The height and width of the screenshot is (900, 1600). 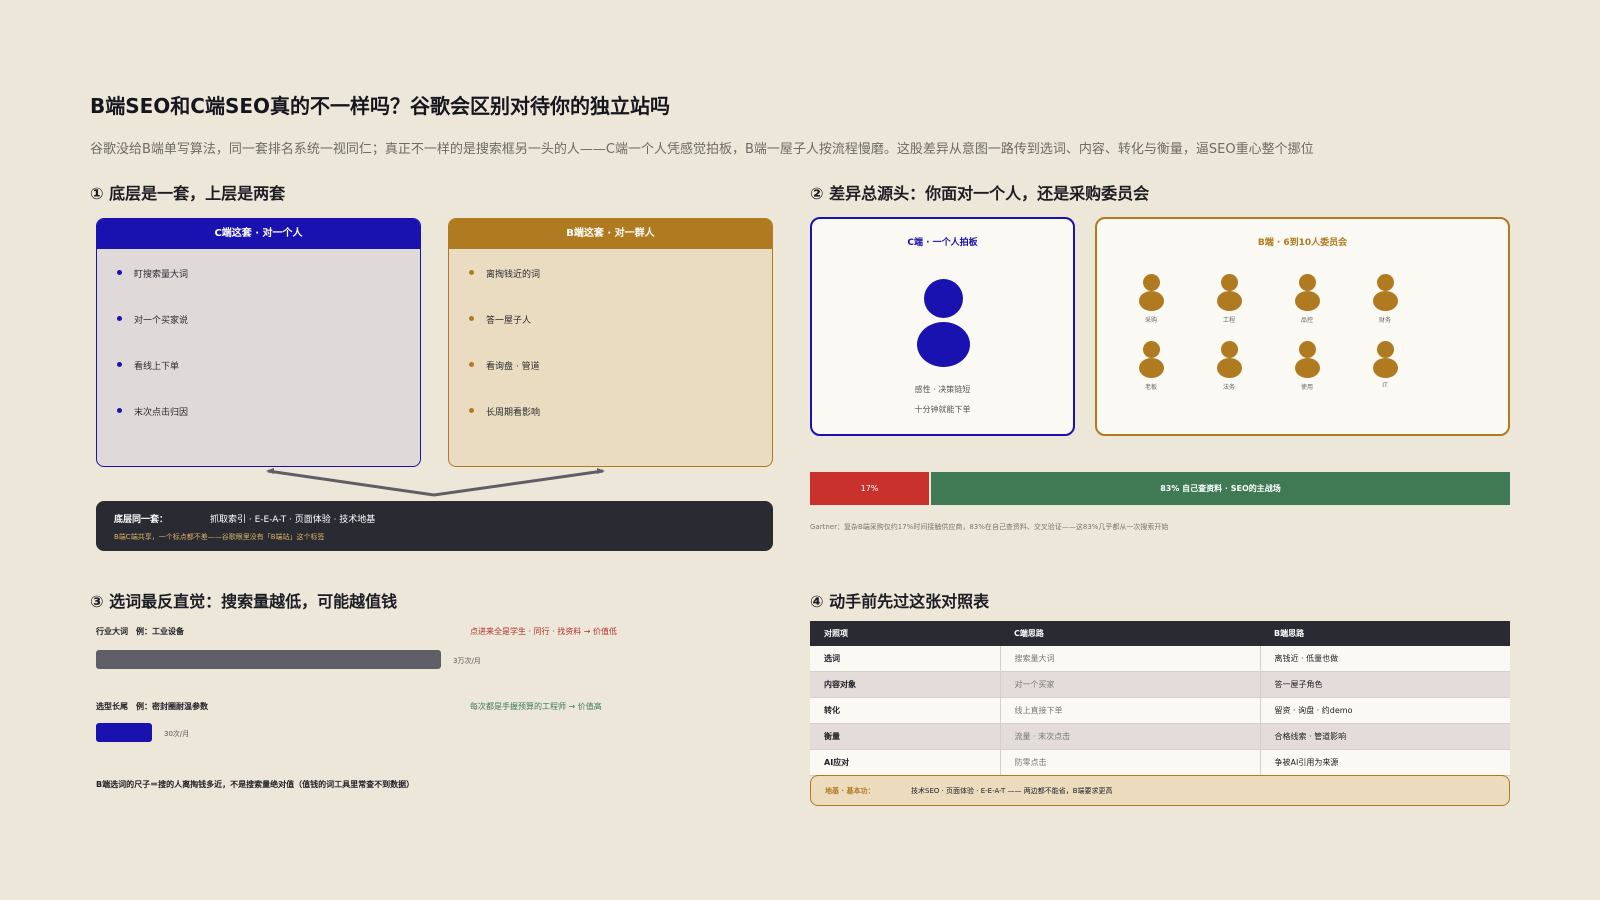 What do you see at coordinates (1228, 387) in the screenshot?
I see `committee-role-label: 法务` at bounding box center [1228, 387].